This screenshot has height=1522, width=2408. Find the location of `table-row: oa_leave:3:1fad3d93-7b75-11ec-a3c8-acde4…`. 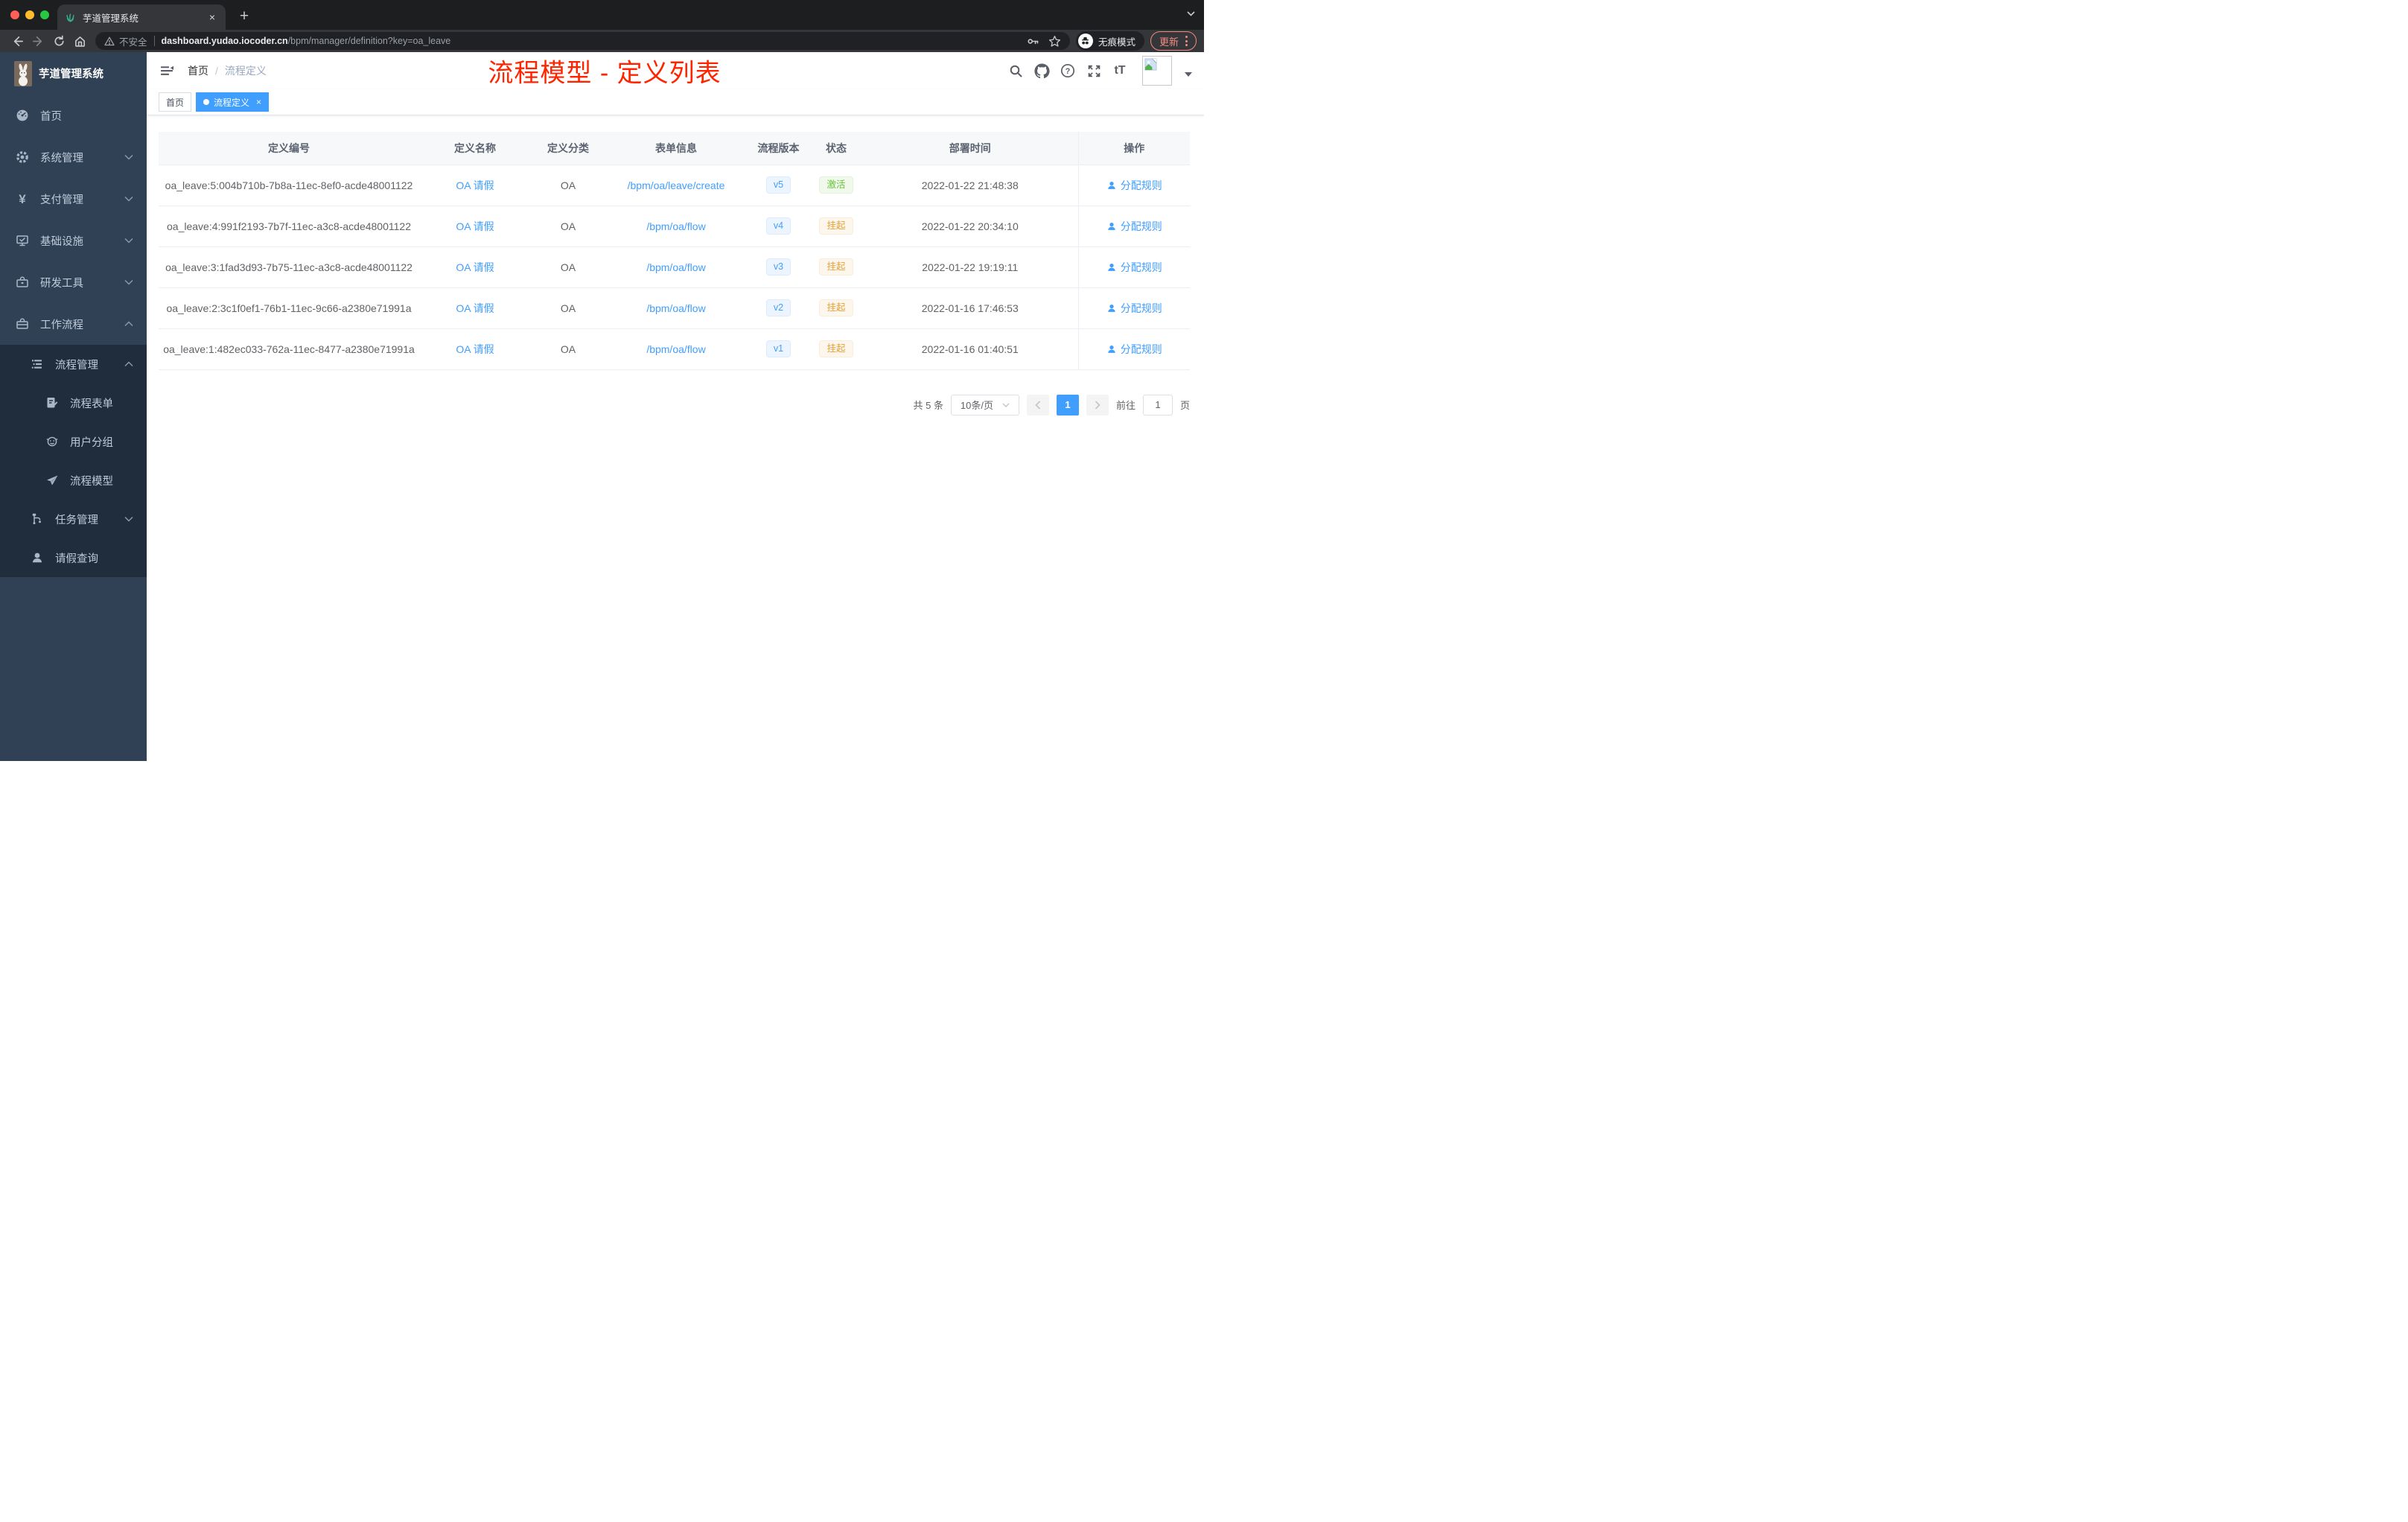

table-row: oa_leave:3:1fad3d93-7b75-11ec-a3c8-acde4… is located at coordinates (674, 267).